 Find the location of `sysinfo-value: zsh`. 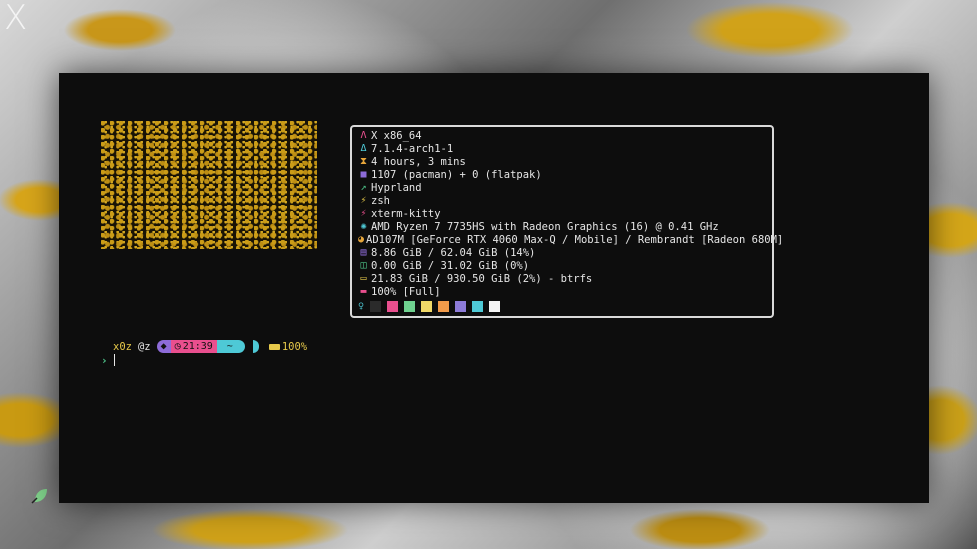

sysinfo-value: zsh is located at coordinates (380, 200).